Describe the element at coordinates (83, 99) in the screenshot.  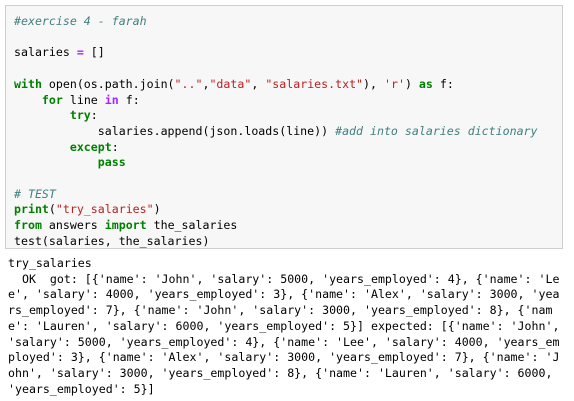
I see `code-token: line` at that location.